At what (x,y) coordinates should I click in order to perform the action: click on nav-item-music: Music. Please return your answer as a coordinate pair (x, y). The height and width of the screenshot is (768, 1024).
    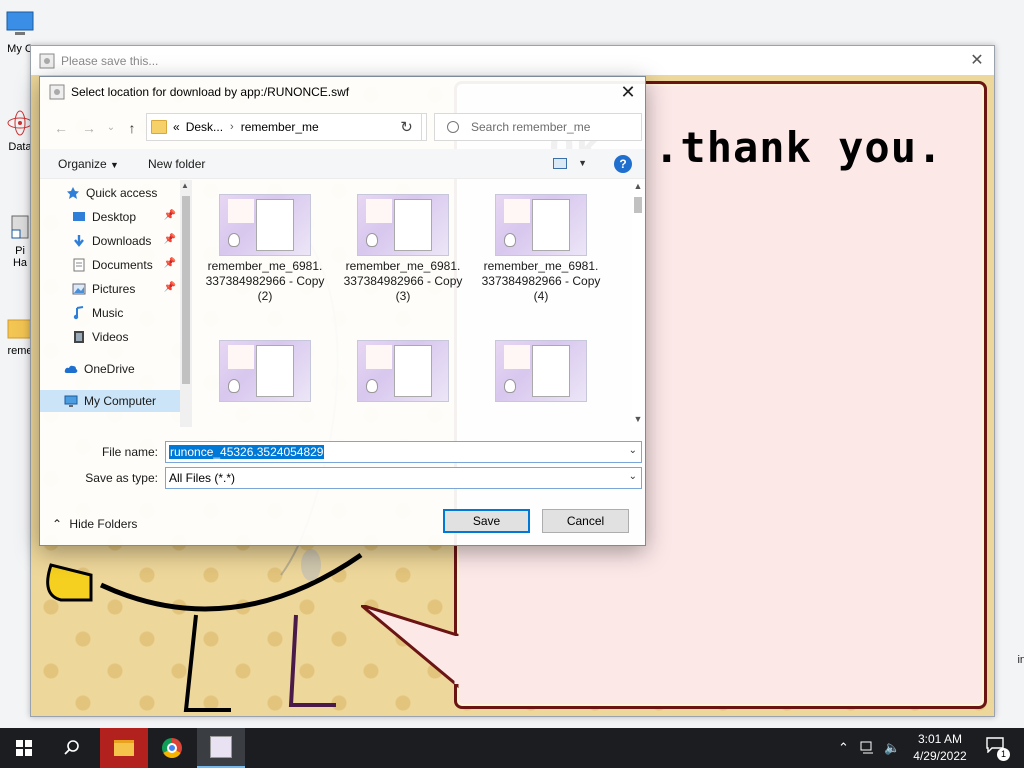
    Looking at the image, I should click on (110, 313).